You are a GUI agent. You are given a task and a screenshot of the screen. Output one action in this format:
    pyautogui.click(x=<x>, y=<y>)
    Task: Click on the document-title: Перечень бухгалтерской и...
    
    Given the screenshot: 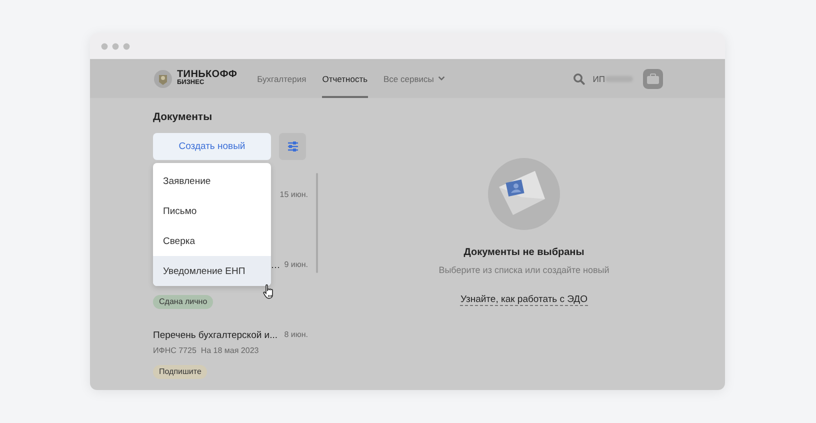 What is the action you would take?
    pyautogui.click(x=216, y=335)
    